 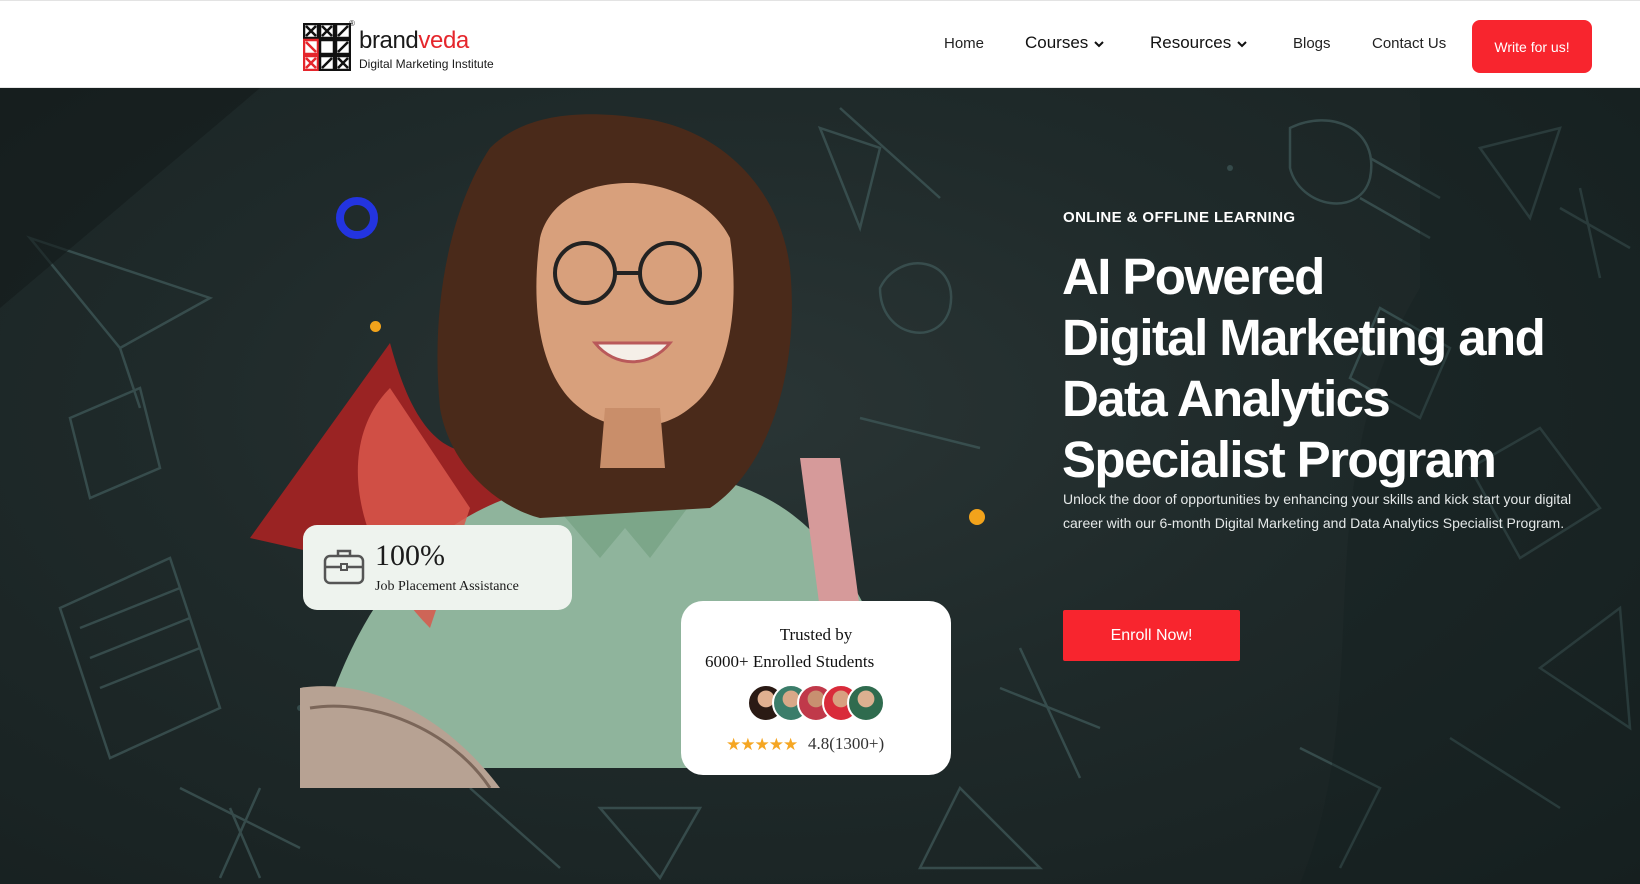 I want to click on hero-eyebrow: ONLINE & OFFLINE LEARNING, so click(x=1179, y=217).